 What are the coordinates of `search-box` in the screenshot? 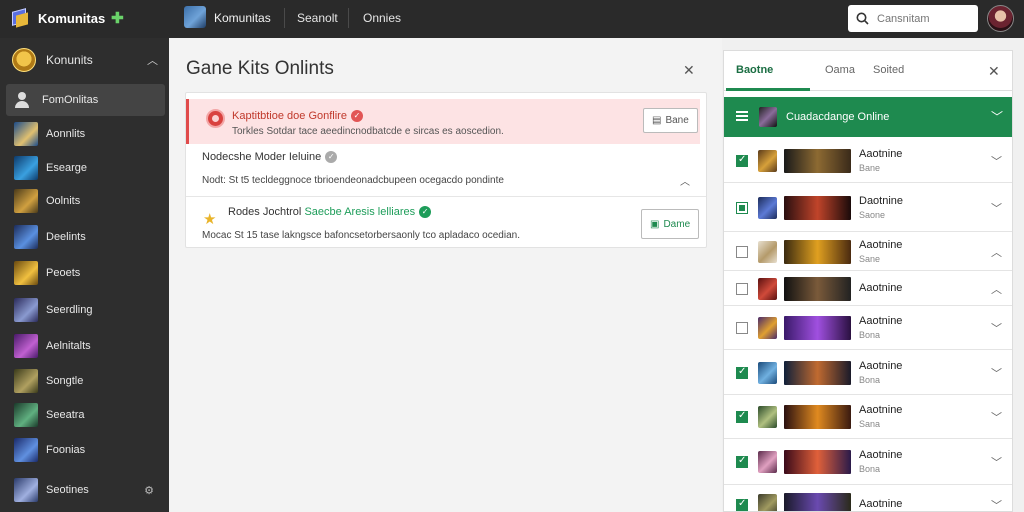 It's located at (913, 18).